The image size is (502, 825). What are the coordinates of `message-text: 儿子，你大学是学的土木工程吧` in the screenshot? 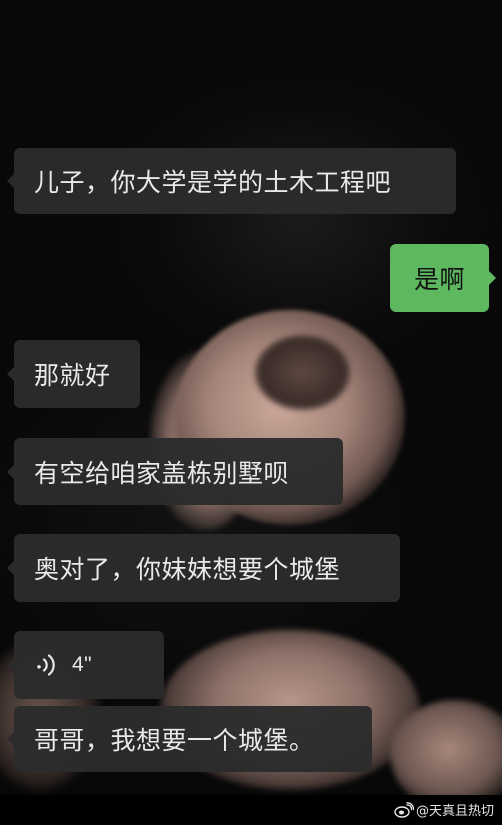 It's located at (213, 182).